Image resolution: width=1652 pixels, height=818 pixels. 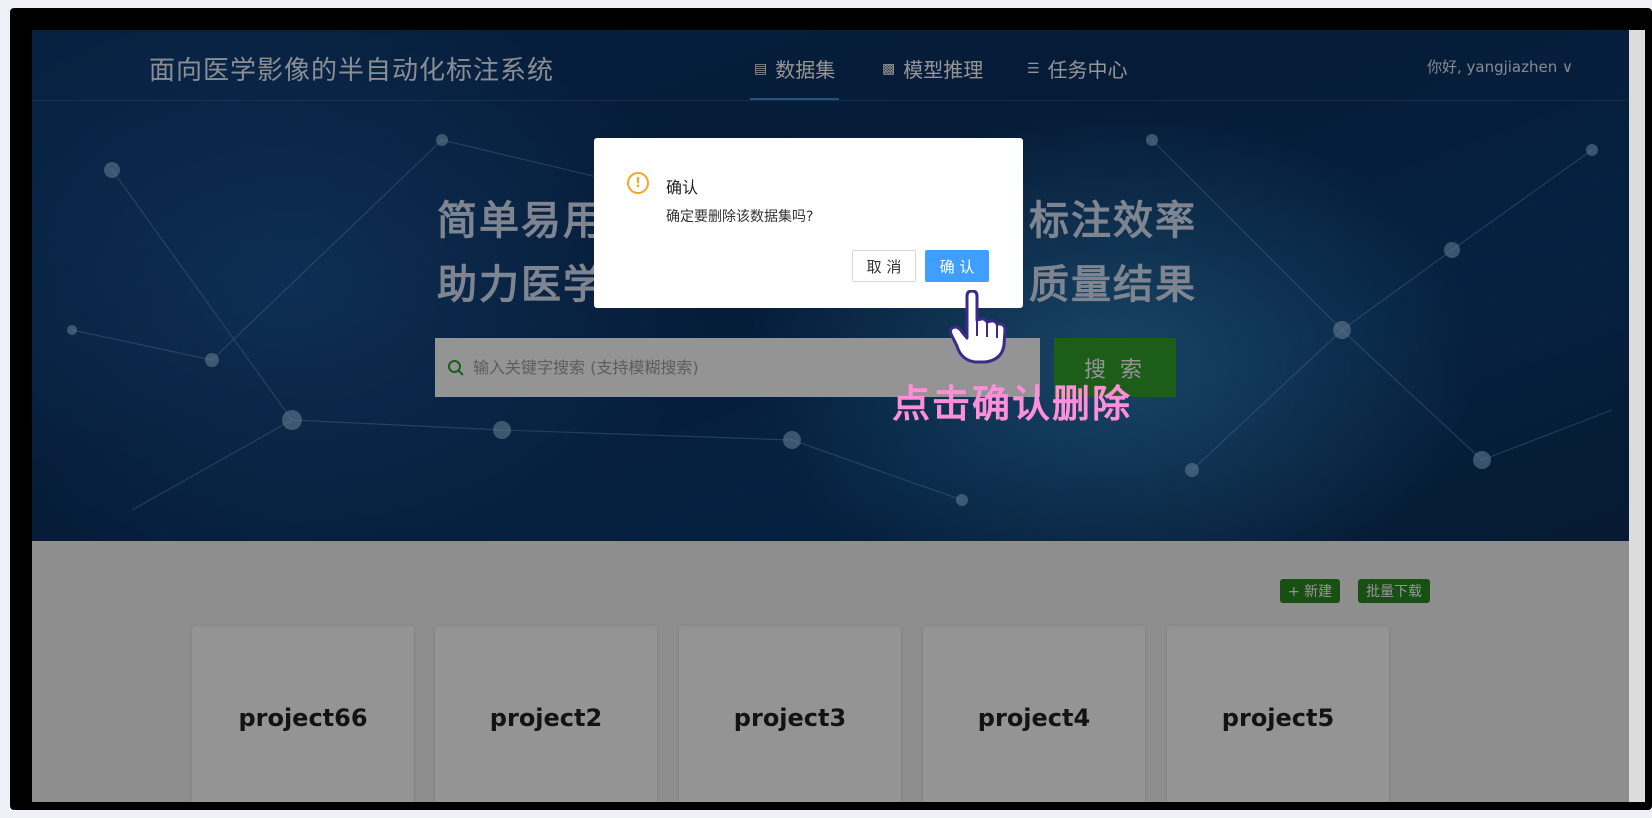 I want to click on scrollbar, so click(x=1637, y=416).